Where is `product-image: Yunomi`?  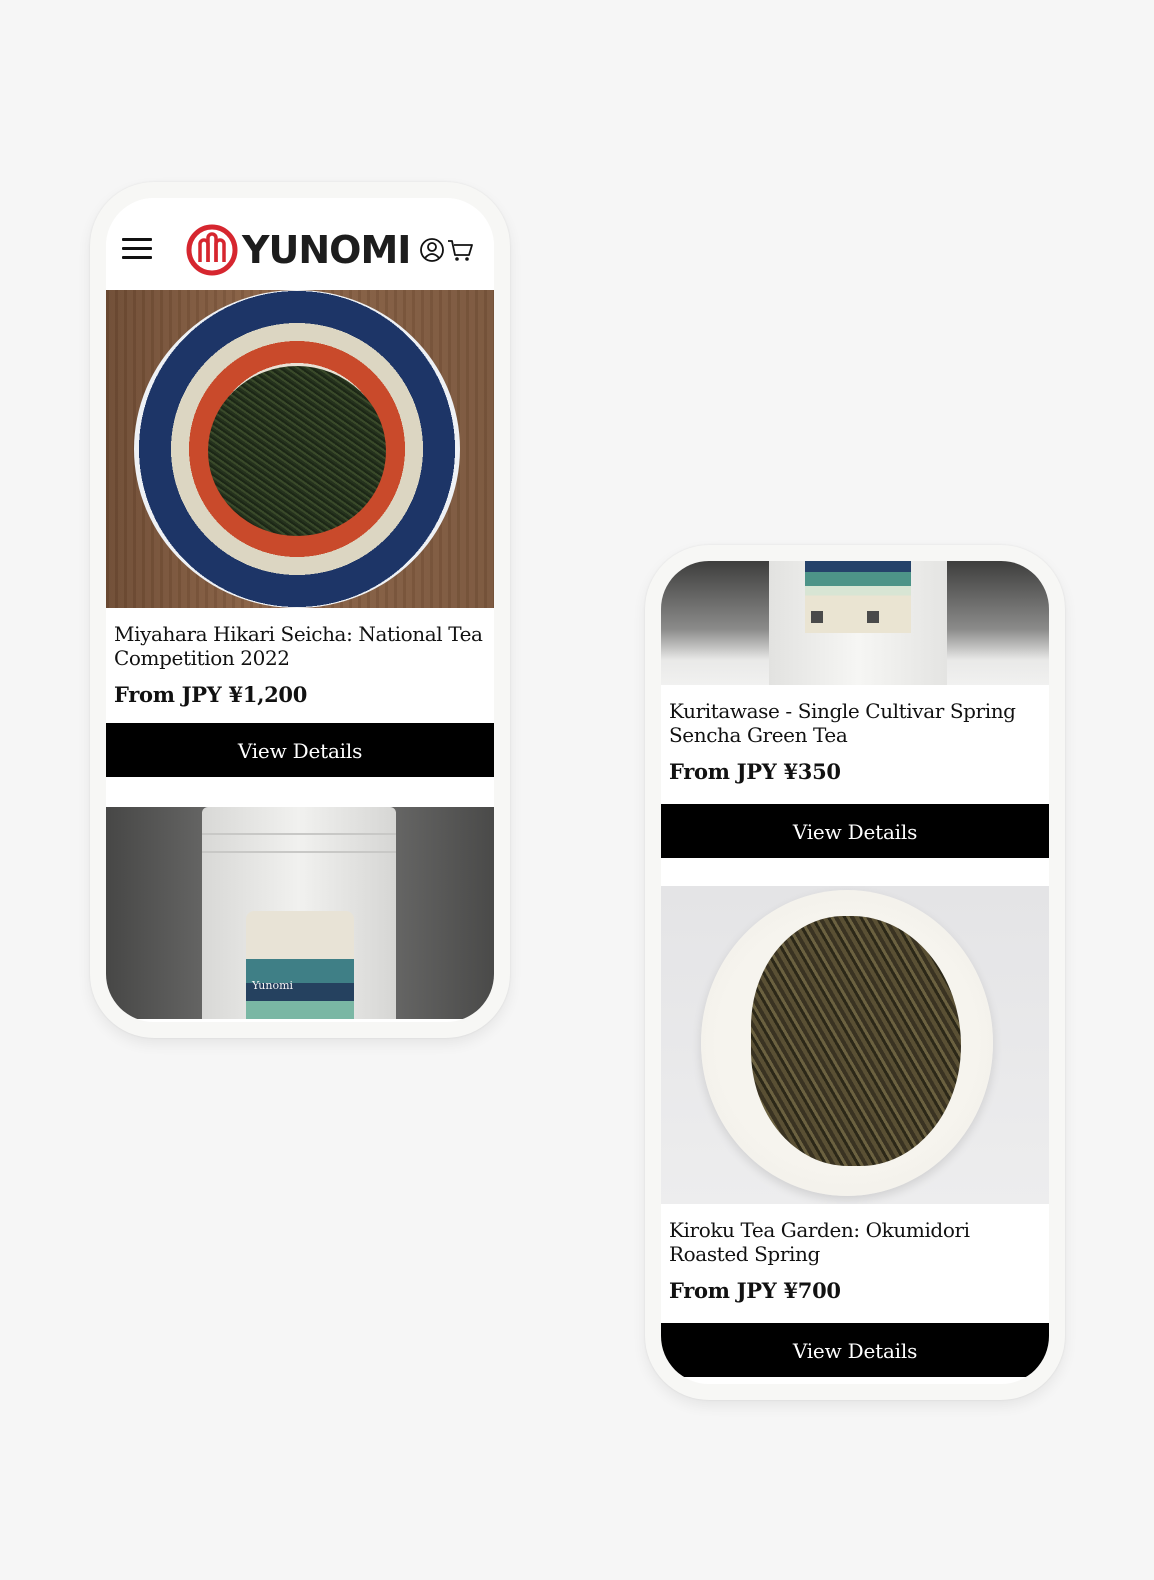 product-image: Yunomi is located at coordinates (300, 913).